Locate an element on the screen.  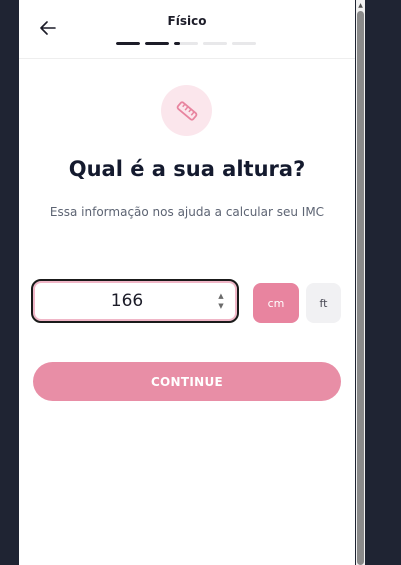
unit-cm-button: cm is located at coordinates (276, 303).